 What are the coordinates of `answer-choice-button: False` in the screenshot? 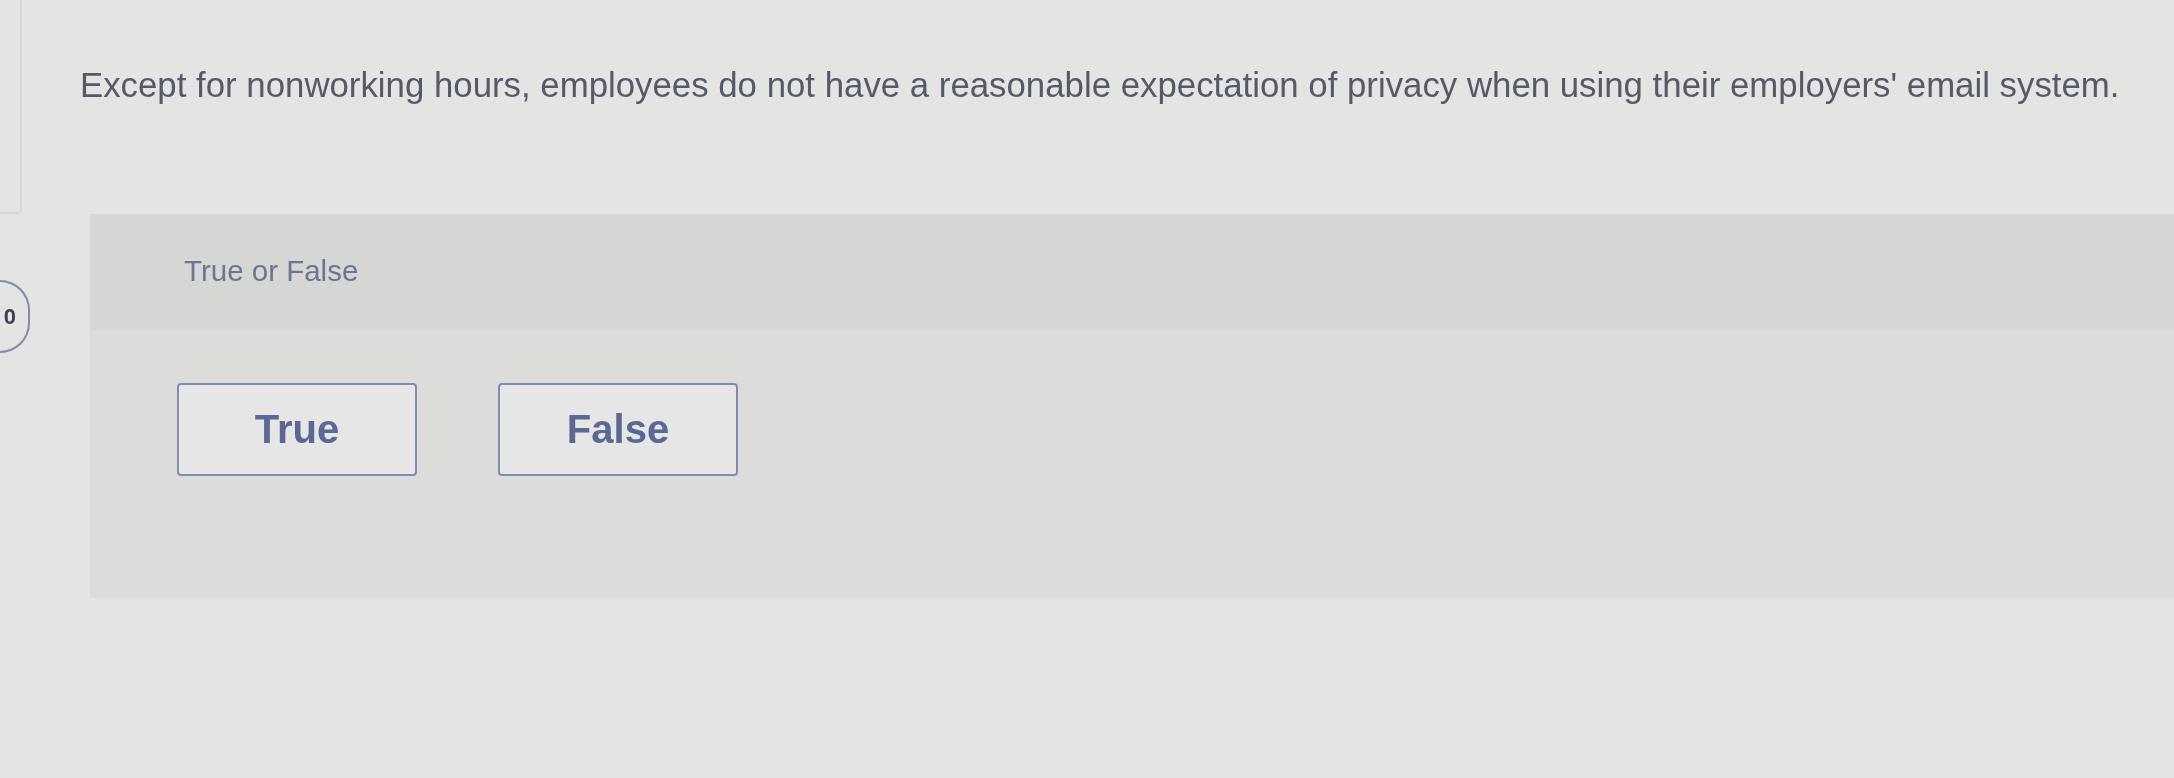 It's located at (618, 429).